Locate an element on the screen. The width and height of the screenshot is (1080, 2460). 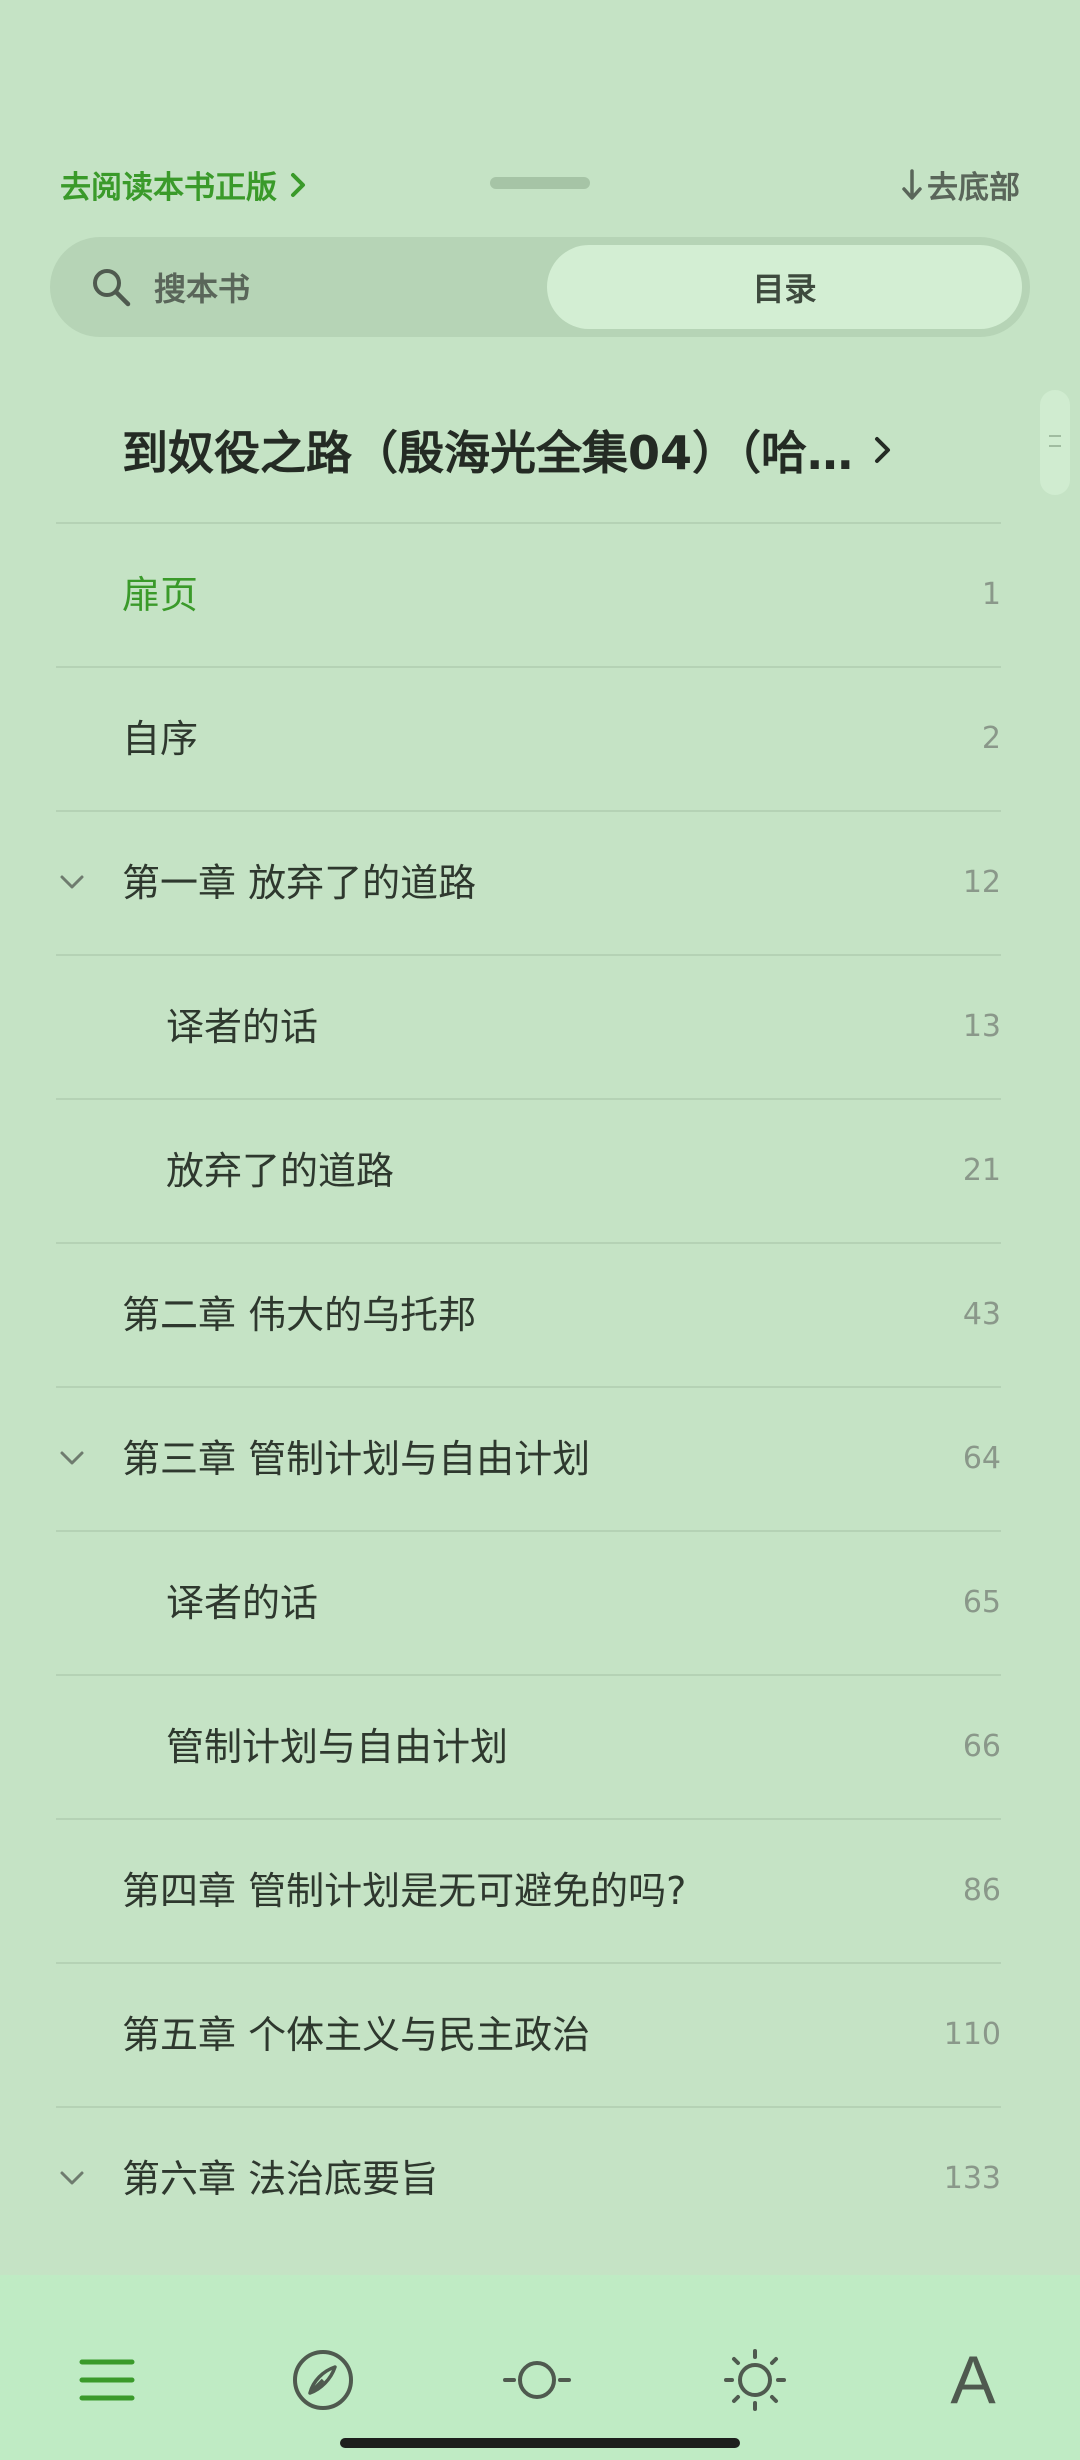
toc-item-label: 第一章 放弃了的道路 is located at coordinates (299, 883).